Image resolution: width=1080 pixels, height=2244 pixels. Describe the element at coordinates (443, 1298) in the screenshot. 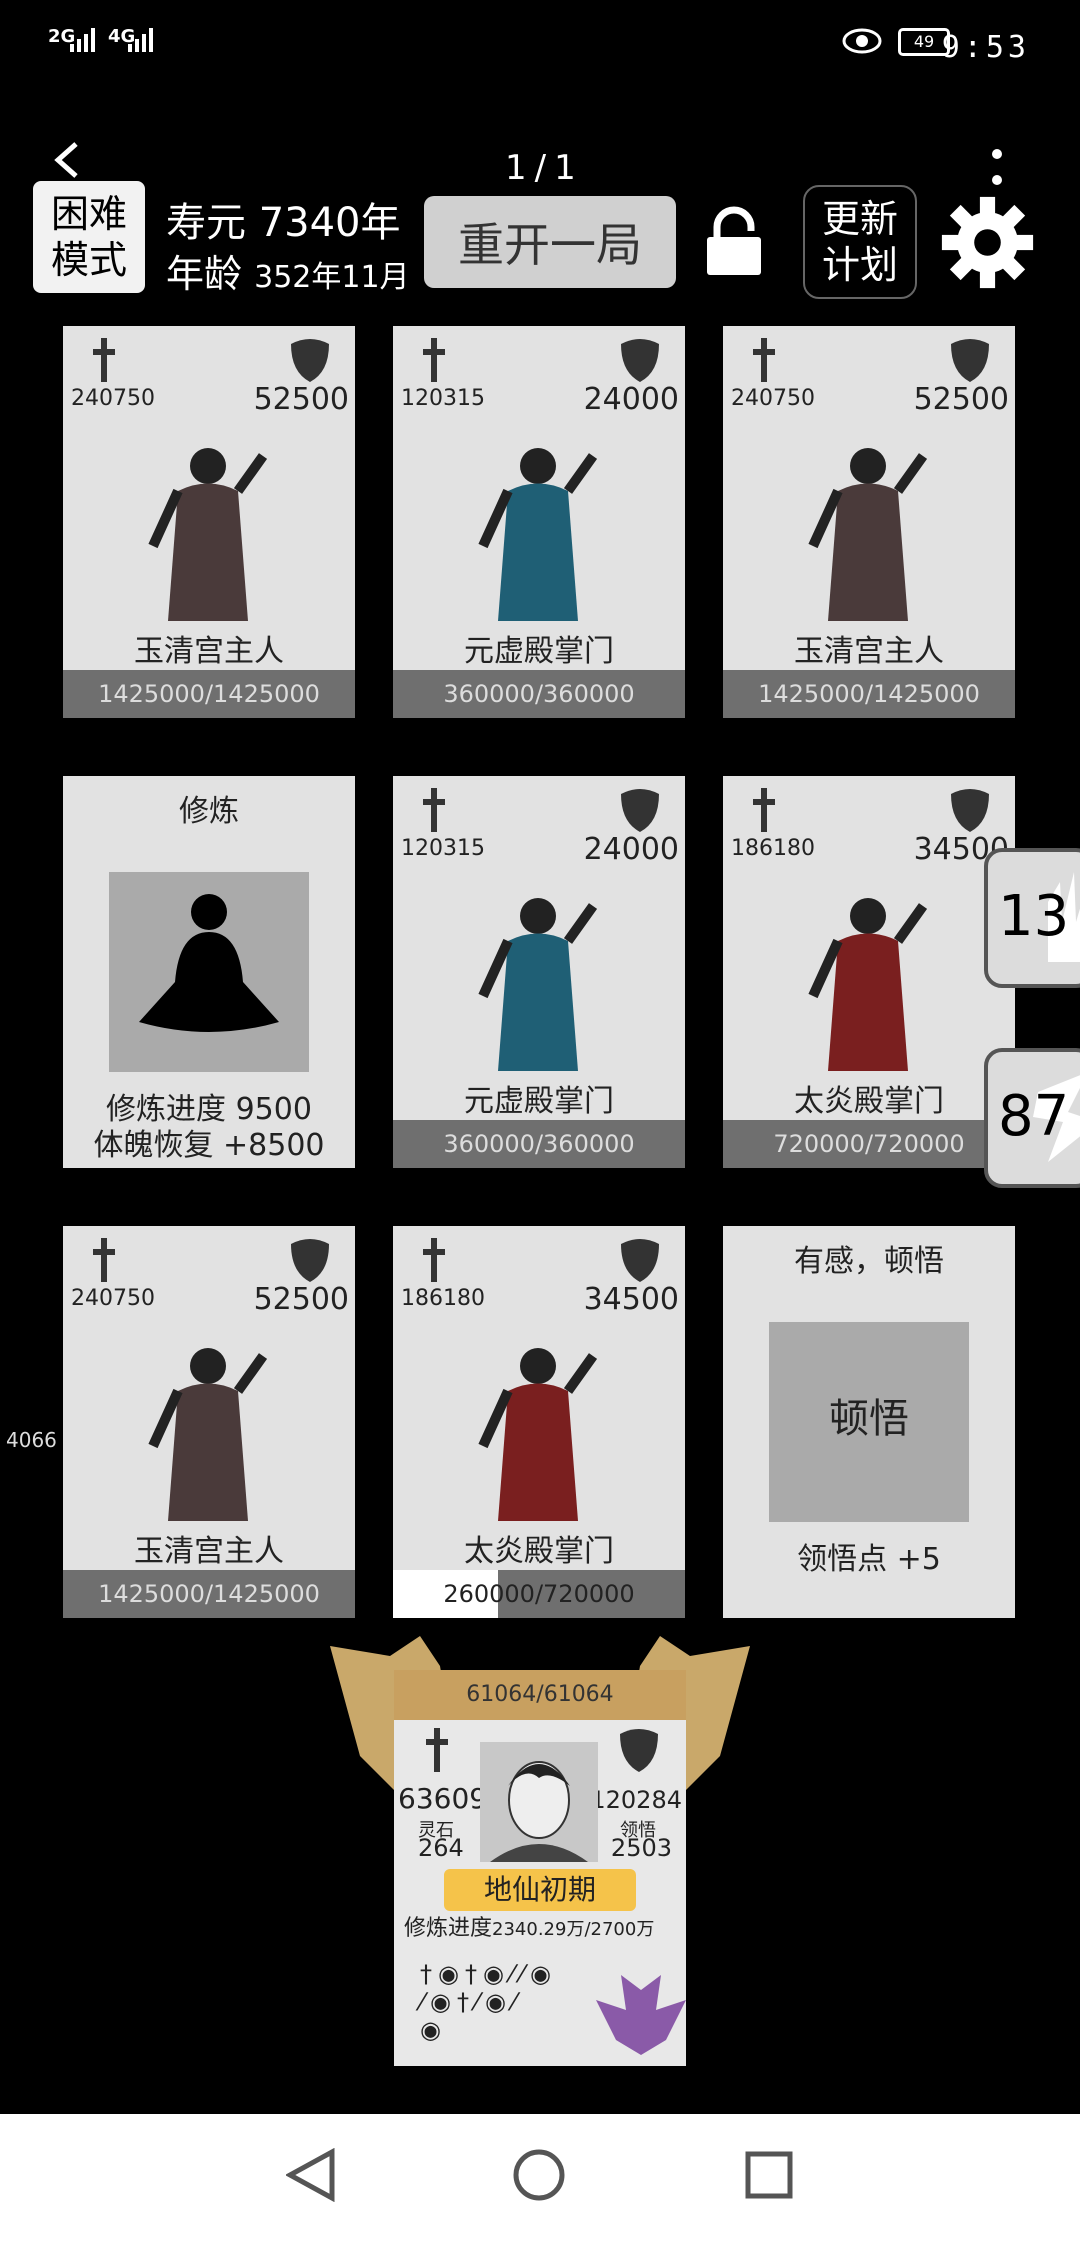

I see `attack-value: 186180` at that location.